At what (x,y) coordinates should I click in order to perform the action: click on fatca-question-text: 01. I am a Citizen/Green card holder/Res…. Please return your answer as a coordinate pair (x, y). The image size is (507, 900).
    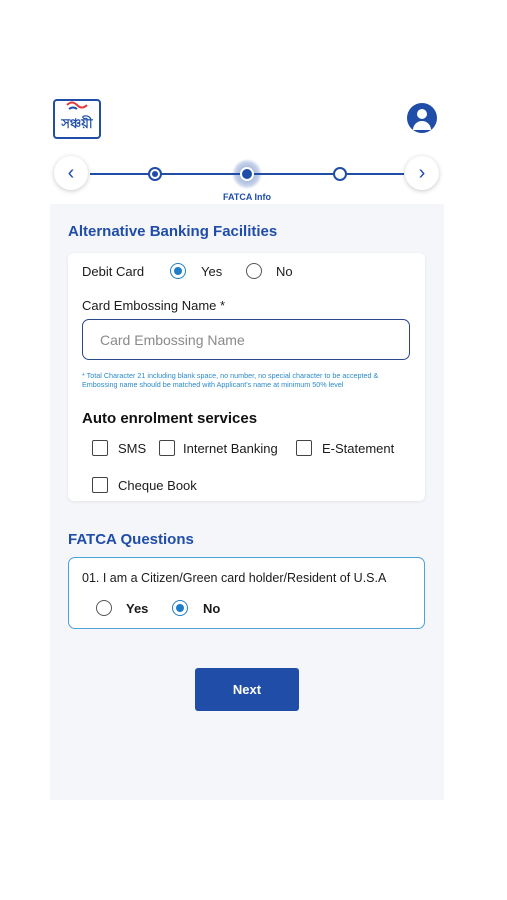
    Looking at the image, I should click on (234, 578).